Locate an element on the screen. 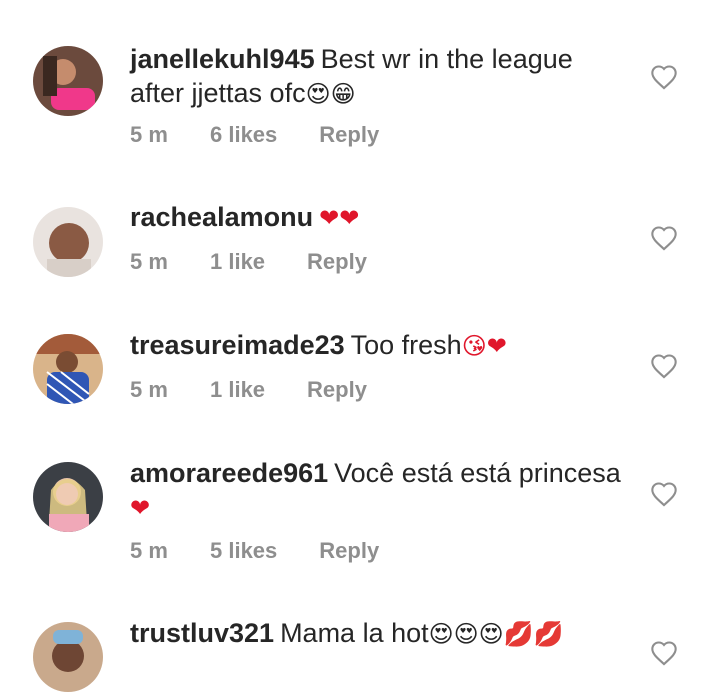 The image size is (720, 692). comment-emojis: 😍😍😍💋💋 is located at coordinates (496, 634).